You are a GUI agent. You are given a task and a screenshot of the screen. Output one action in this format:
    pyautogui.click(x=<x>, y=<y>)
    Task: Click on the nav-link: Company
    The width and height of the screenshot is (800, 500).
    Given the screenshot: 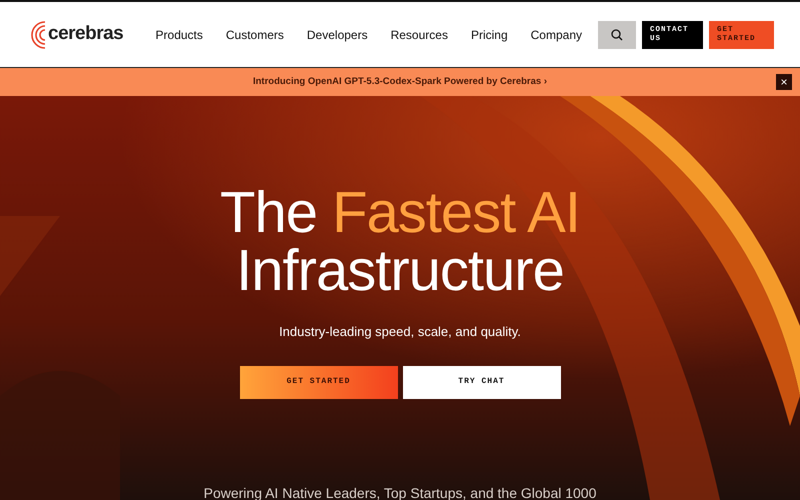 What is the action you would take?
    pyautogui.click(x=556, y=35)
    